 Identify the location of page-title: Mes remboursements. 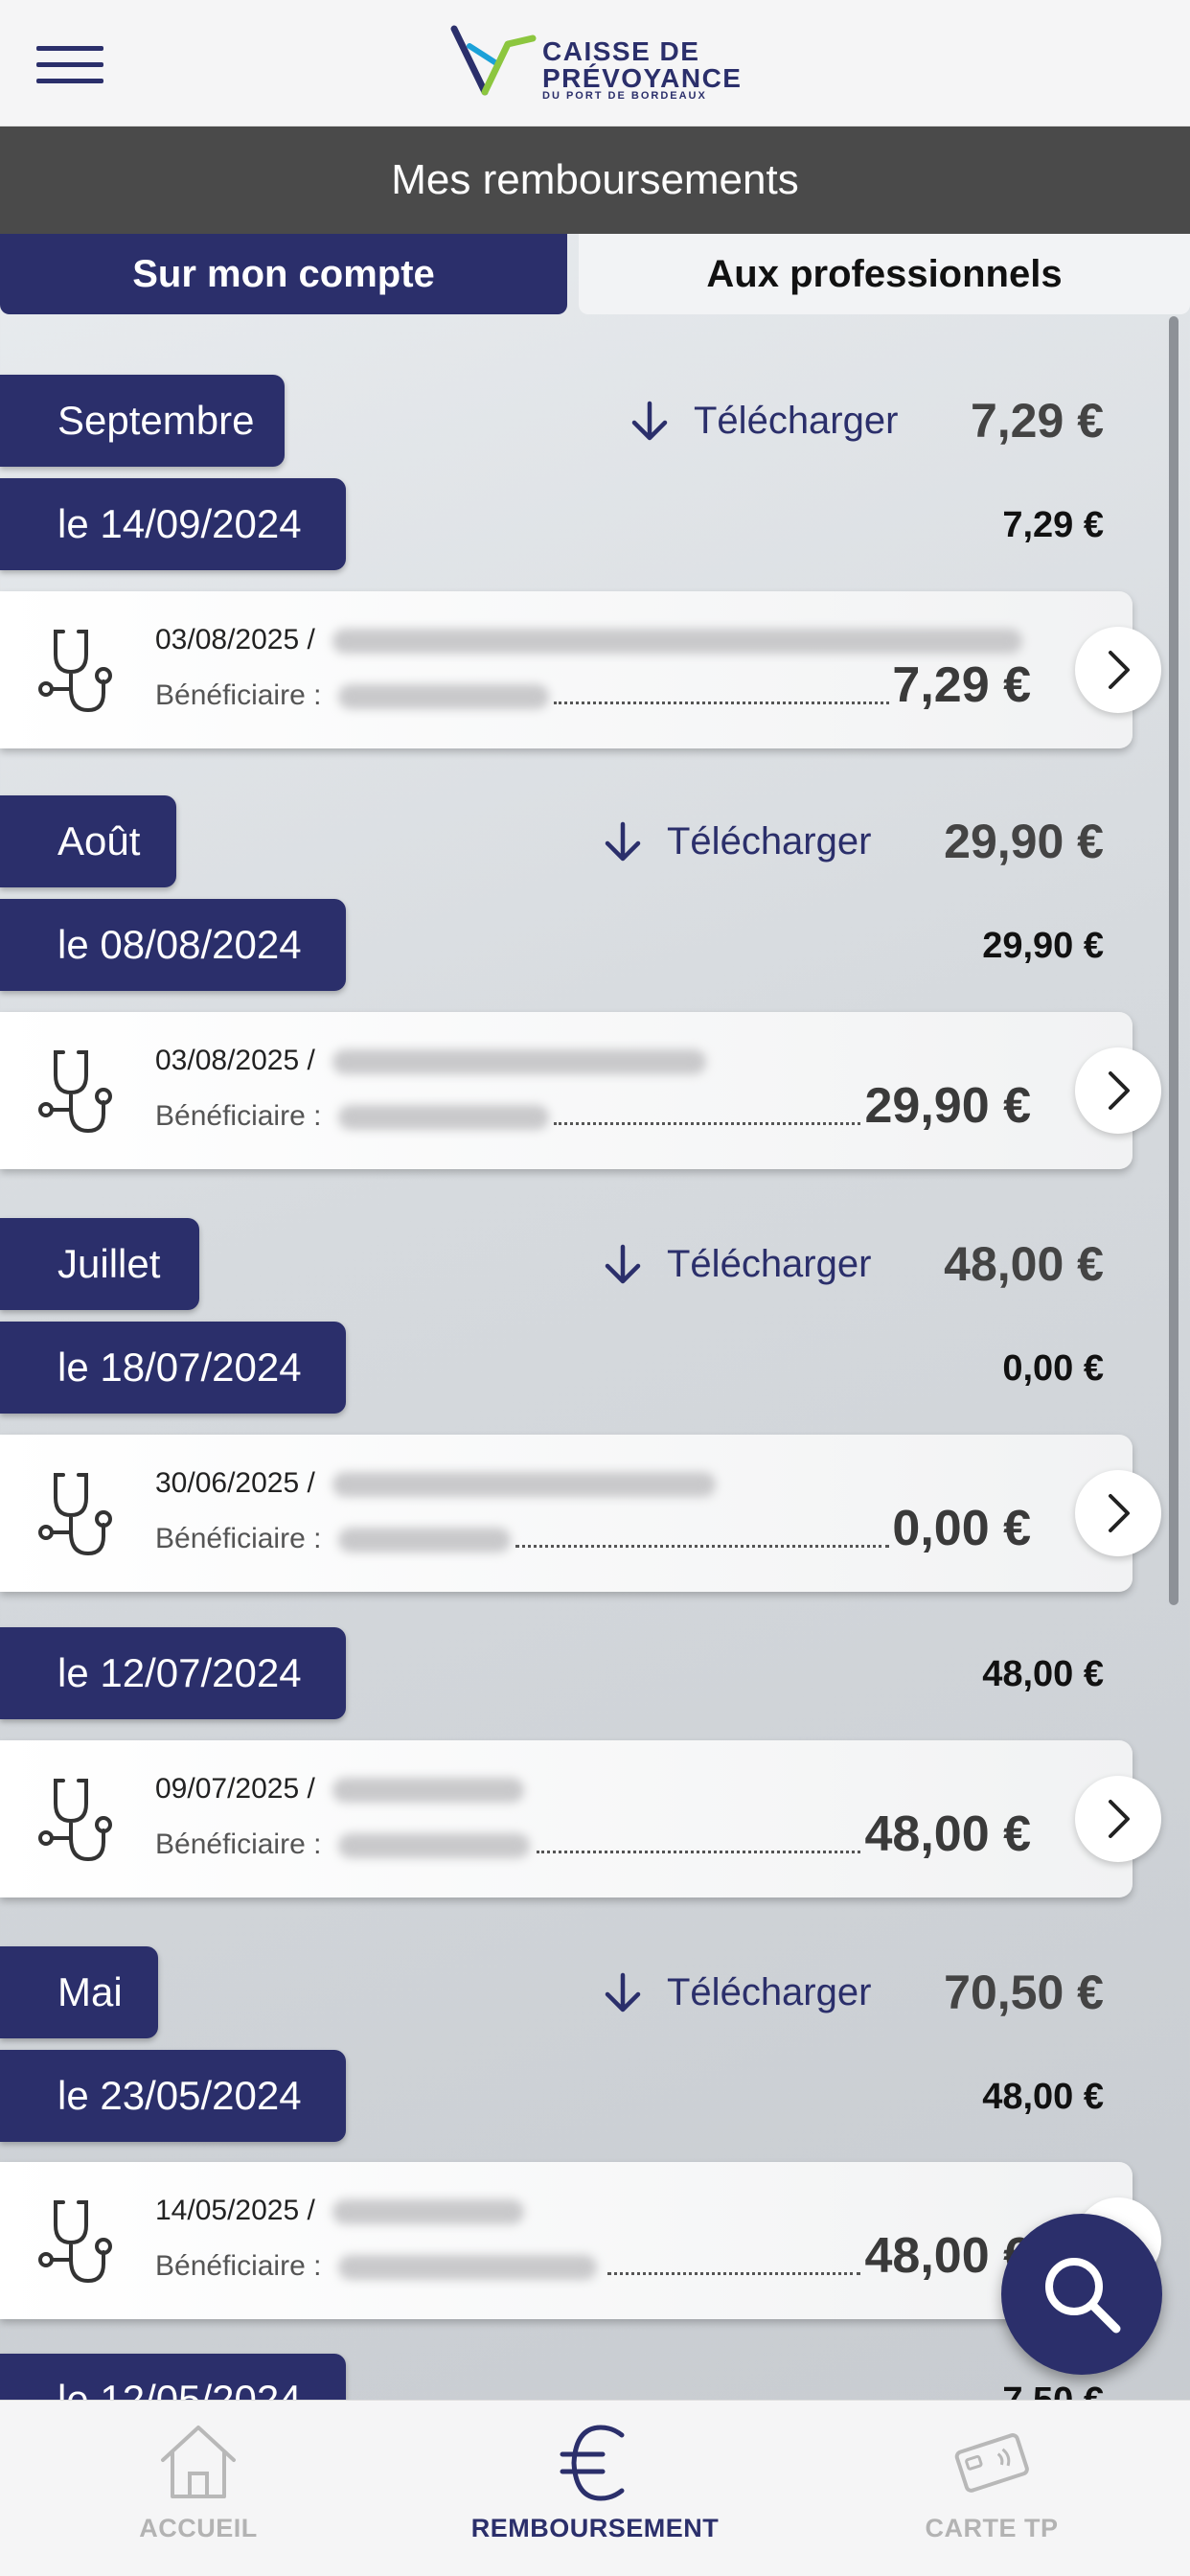
(595, 180).